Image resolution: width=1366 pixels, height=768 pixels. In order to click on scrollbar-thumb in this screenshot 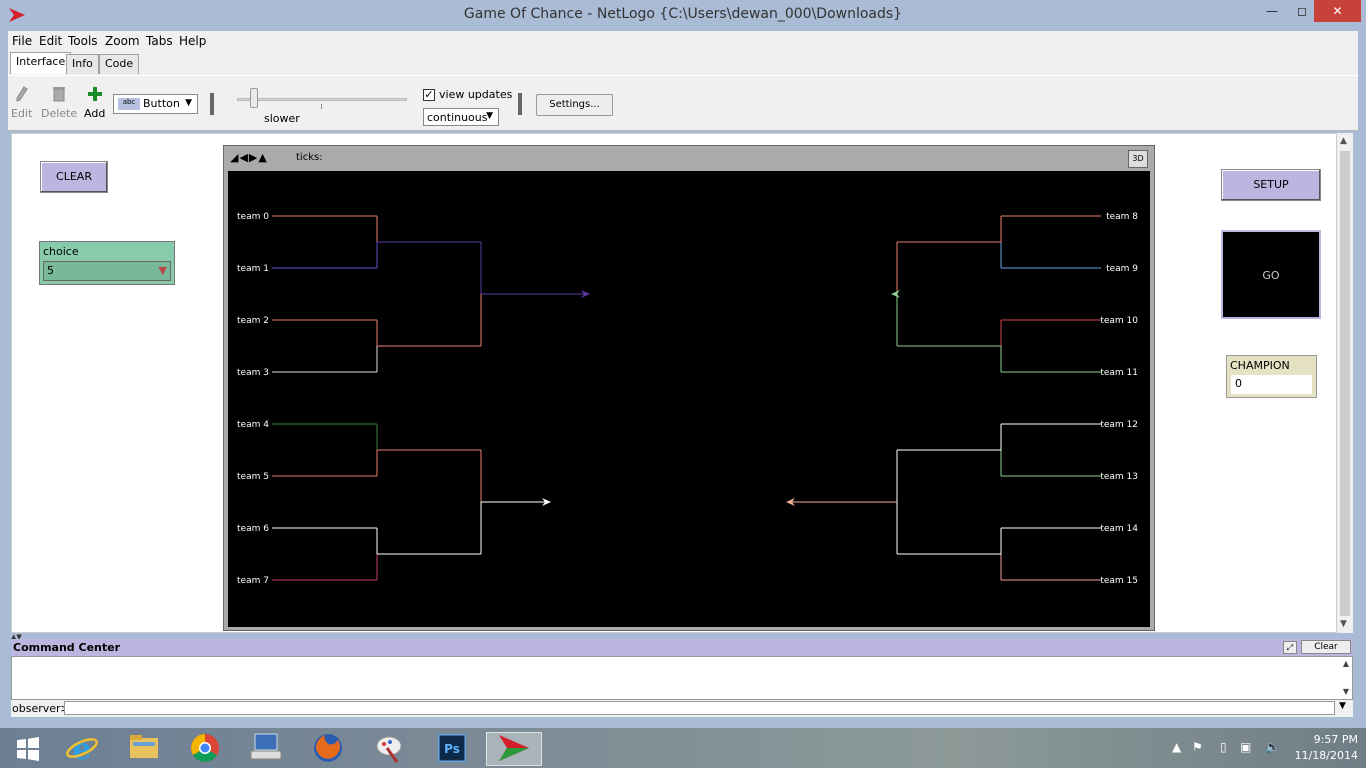, I will do `click(1345, 383)`.